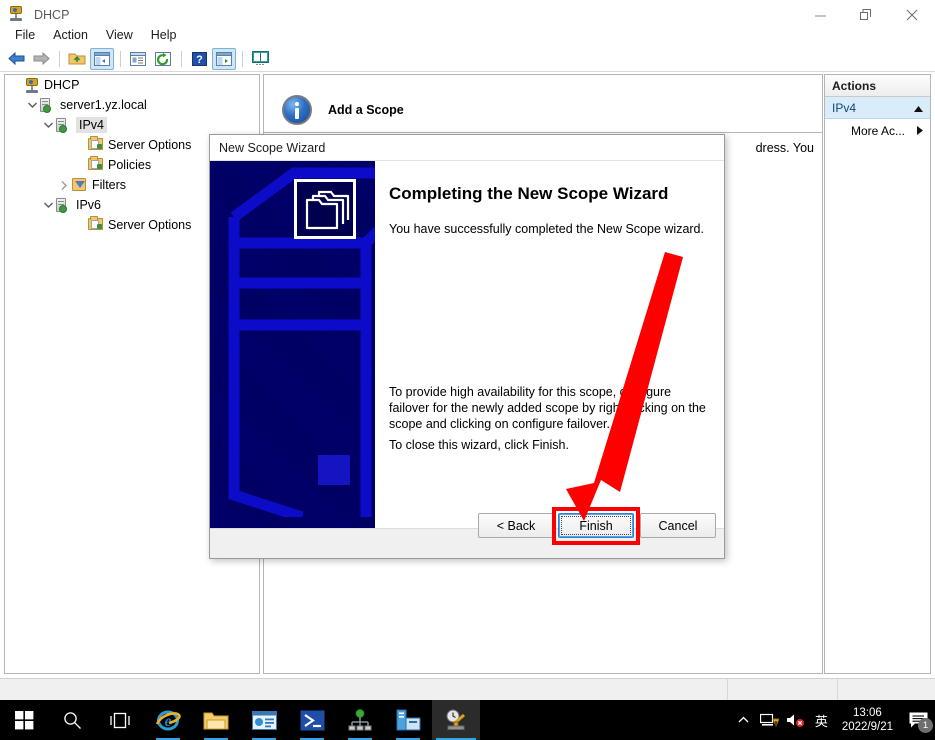 This screenshot has height=740, width=935. What do you see at coordinates (102, 58) in the screenshot?
I see `show-hide-tree-icon` at bounding box center [102, 58].